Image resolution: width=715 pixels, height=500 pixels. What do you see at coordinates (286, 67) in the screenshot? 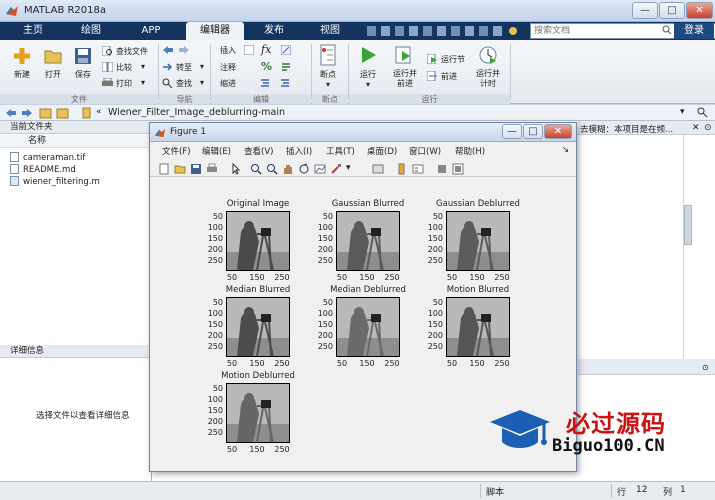
I see `wrap-comment-icon` at bounding box center [286, 67].